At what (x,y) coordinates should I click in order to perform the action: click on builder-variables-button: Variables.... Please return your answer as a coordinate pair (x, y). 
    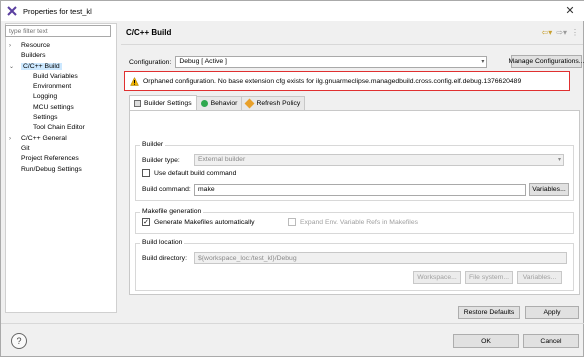
    Looking at the image, I should click on (549, 189).